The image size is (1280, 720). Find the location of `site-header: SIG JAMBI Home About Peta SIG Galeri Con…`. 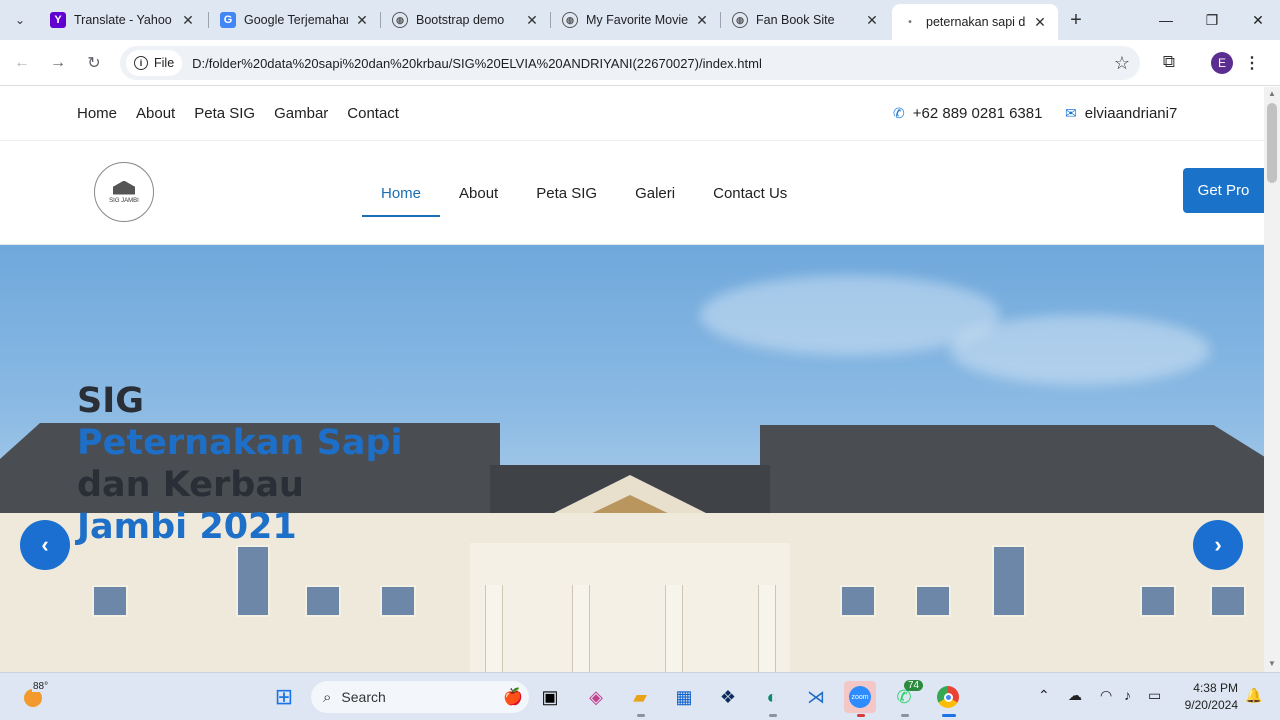

site-header: SIG JAMBI Home About Peta SIG Galeri Con… is located at coordinates (632, 193).